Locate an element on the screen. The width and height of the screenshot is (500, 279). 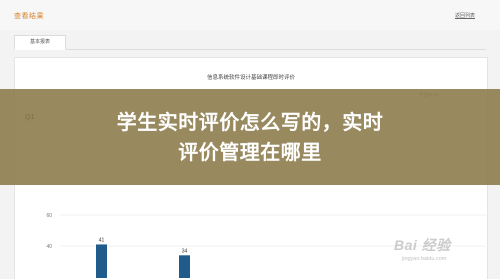
tab-bar: 基本报表 is located at coordinates (250, 42).